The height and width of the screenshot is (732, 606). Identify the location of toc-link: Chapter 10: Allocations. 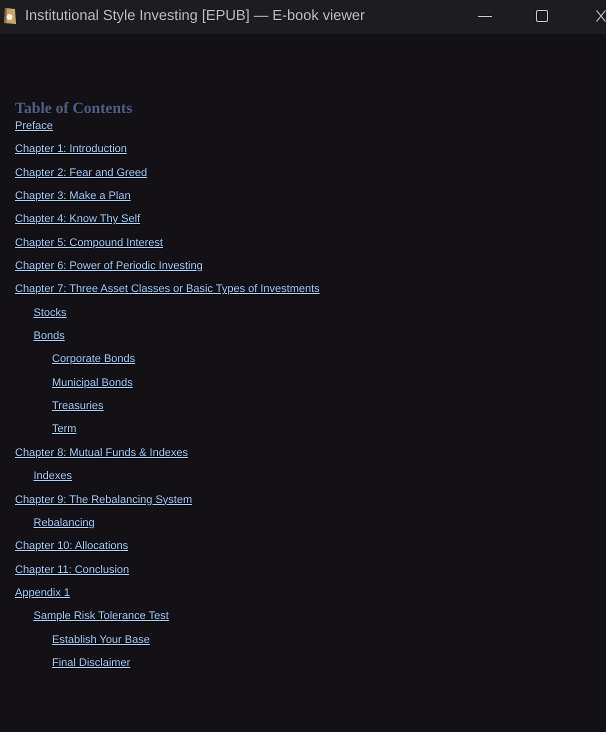
(71, 546).